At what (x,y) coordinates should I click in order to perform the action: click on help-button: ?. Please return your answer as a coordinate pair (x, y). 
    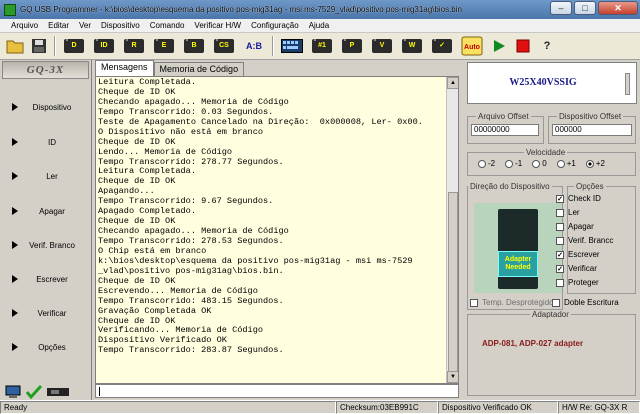
    Looking at the image, I should click on (547, 46).